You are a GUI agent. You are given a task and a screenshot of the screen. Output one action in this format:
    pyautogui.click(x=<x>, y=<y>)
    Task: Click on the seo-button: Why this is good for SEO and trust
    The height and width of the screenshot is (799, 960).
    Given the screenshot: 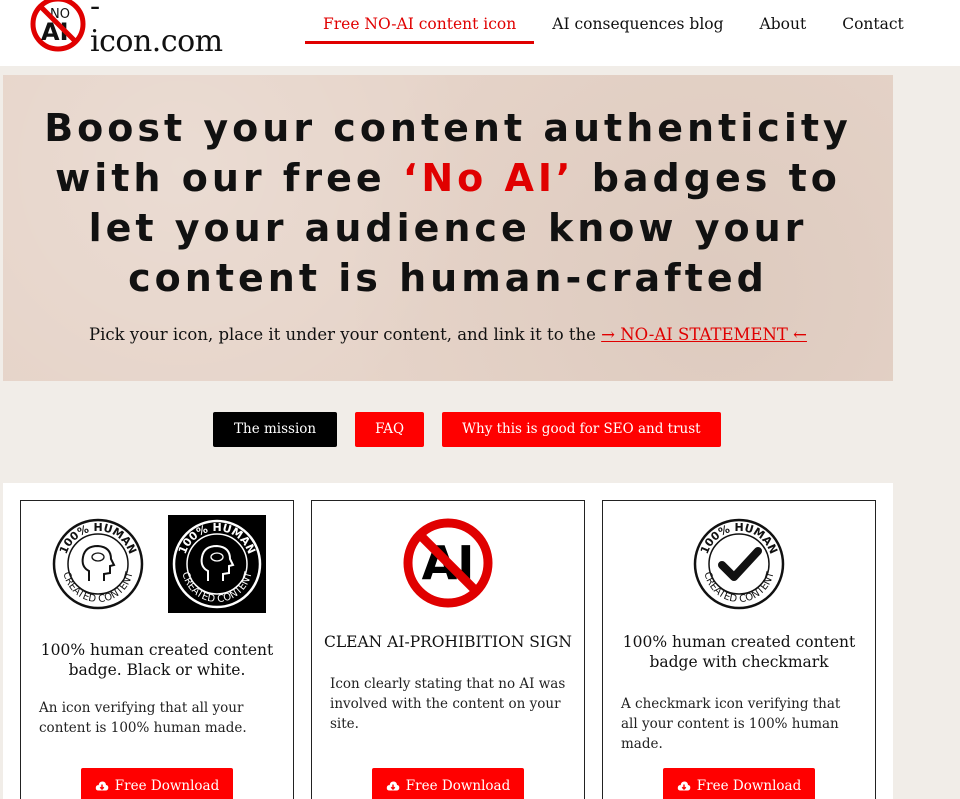 What is the action you would take?
    pyautogui.click(x=581, y=429)
    